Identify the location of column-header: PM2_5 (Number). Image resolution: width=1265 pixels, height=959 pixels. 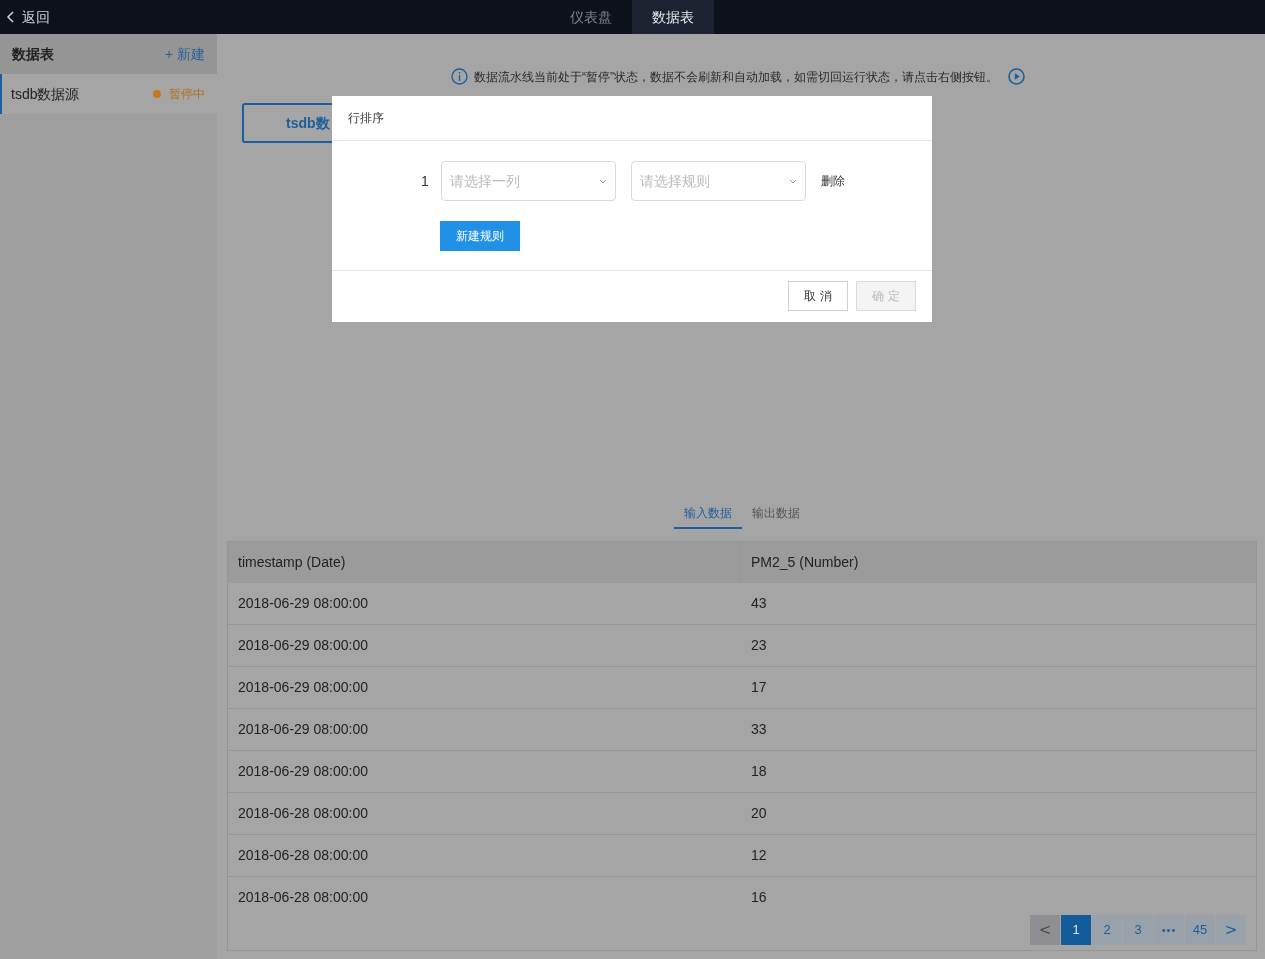
(805, 562).